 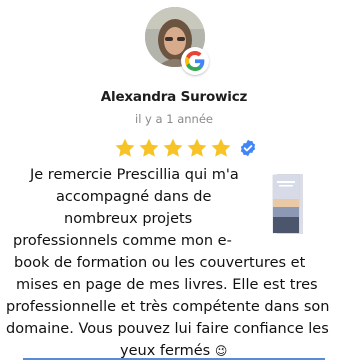 What do you see at coordinates (288, 204) in the screenshot?
I see `ebook-cover-image` at bounding box center [288, 204].